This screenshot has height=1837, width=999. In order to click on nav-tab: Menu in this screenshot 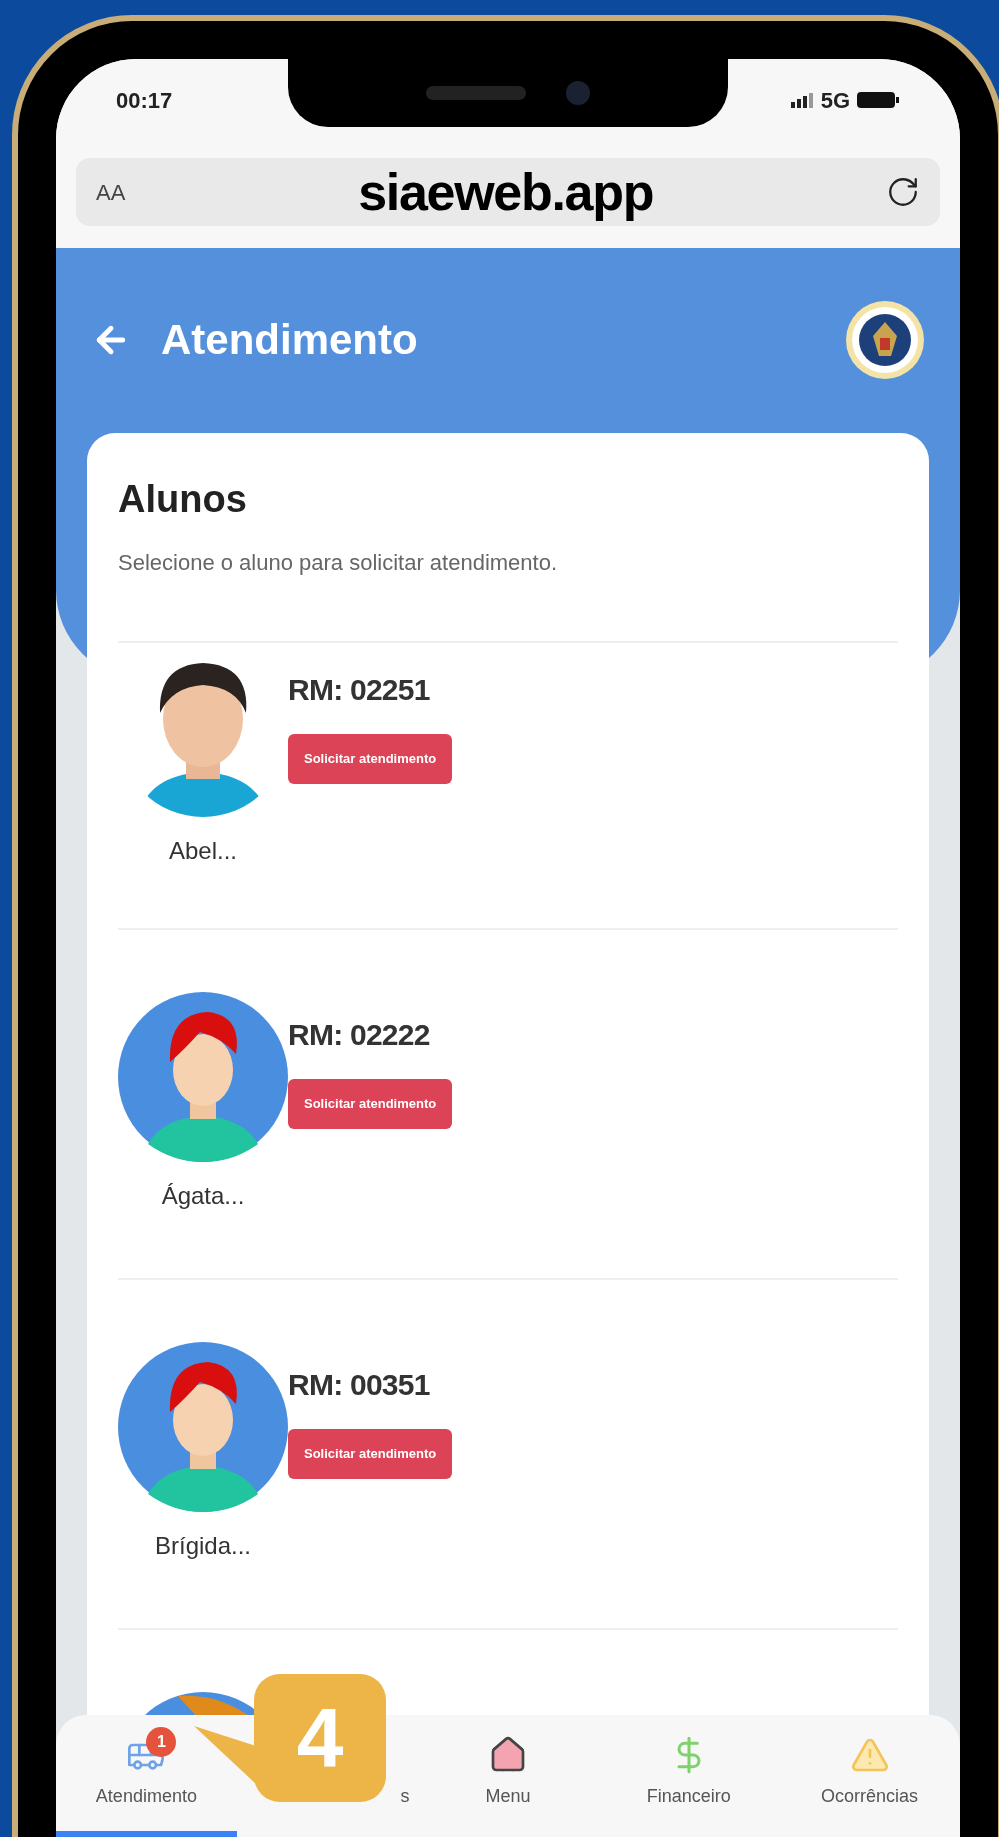, I will do `click(508, 1776)`.